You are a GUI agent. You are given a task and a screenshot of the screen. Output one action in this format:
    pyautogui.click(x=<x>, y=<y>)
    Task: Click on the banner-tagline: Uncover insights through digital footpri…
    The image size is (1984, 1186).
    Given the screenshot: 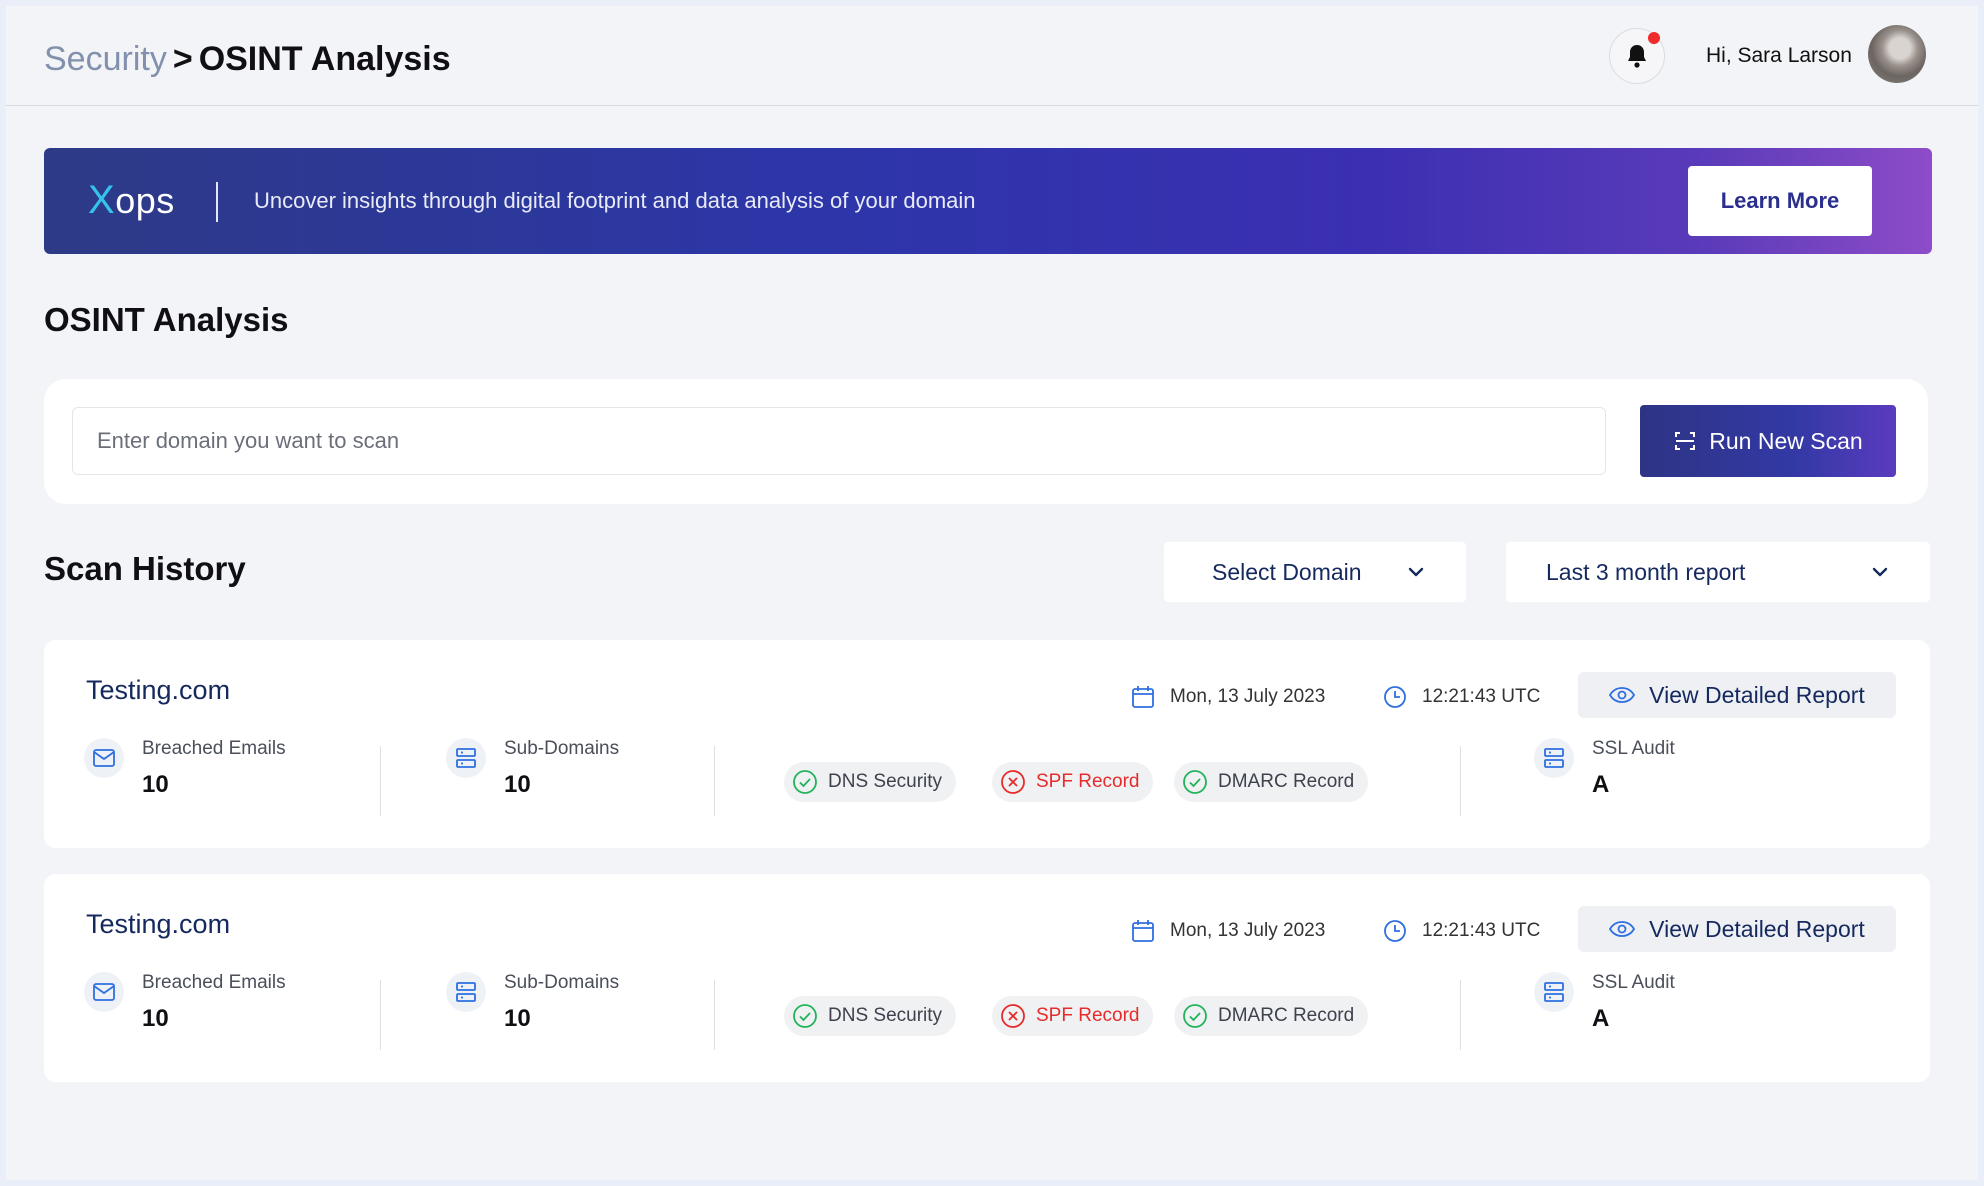 What is the action you would take?
    pyautogui.click(x=615, y=200)
    